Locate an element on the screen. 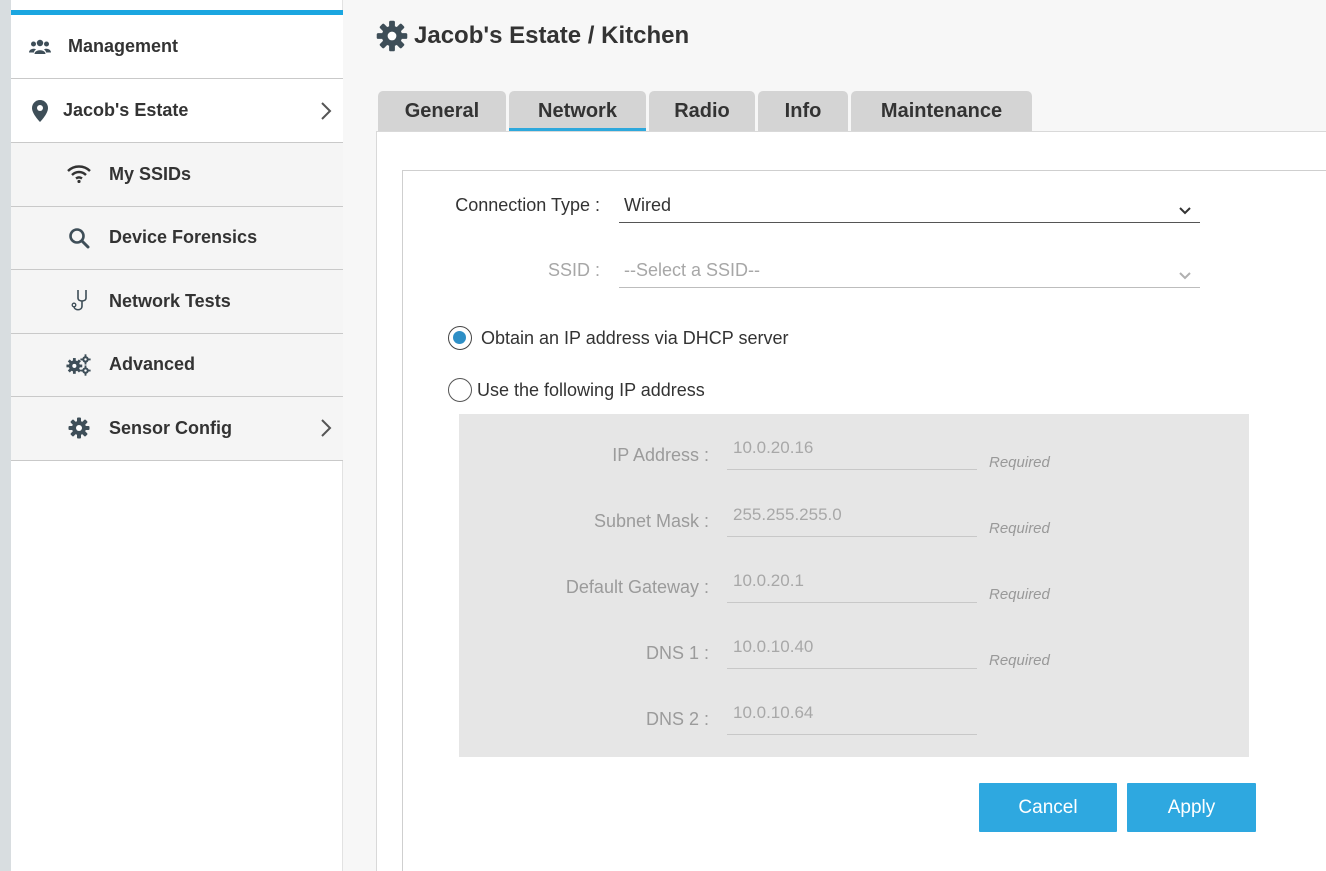 The width and height of the screenshot is (1326, 871). left-edge-strip is located at coordinates (5, 435).